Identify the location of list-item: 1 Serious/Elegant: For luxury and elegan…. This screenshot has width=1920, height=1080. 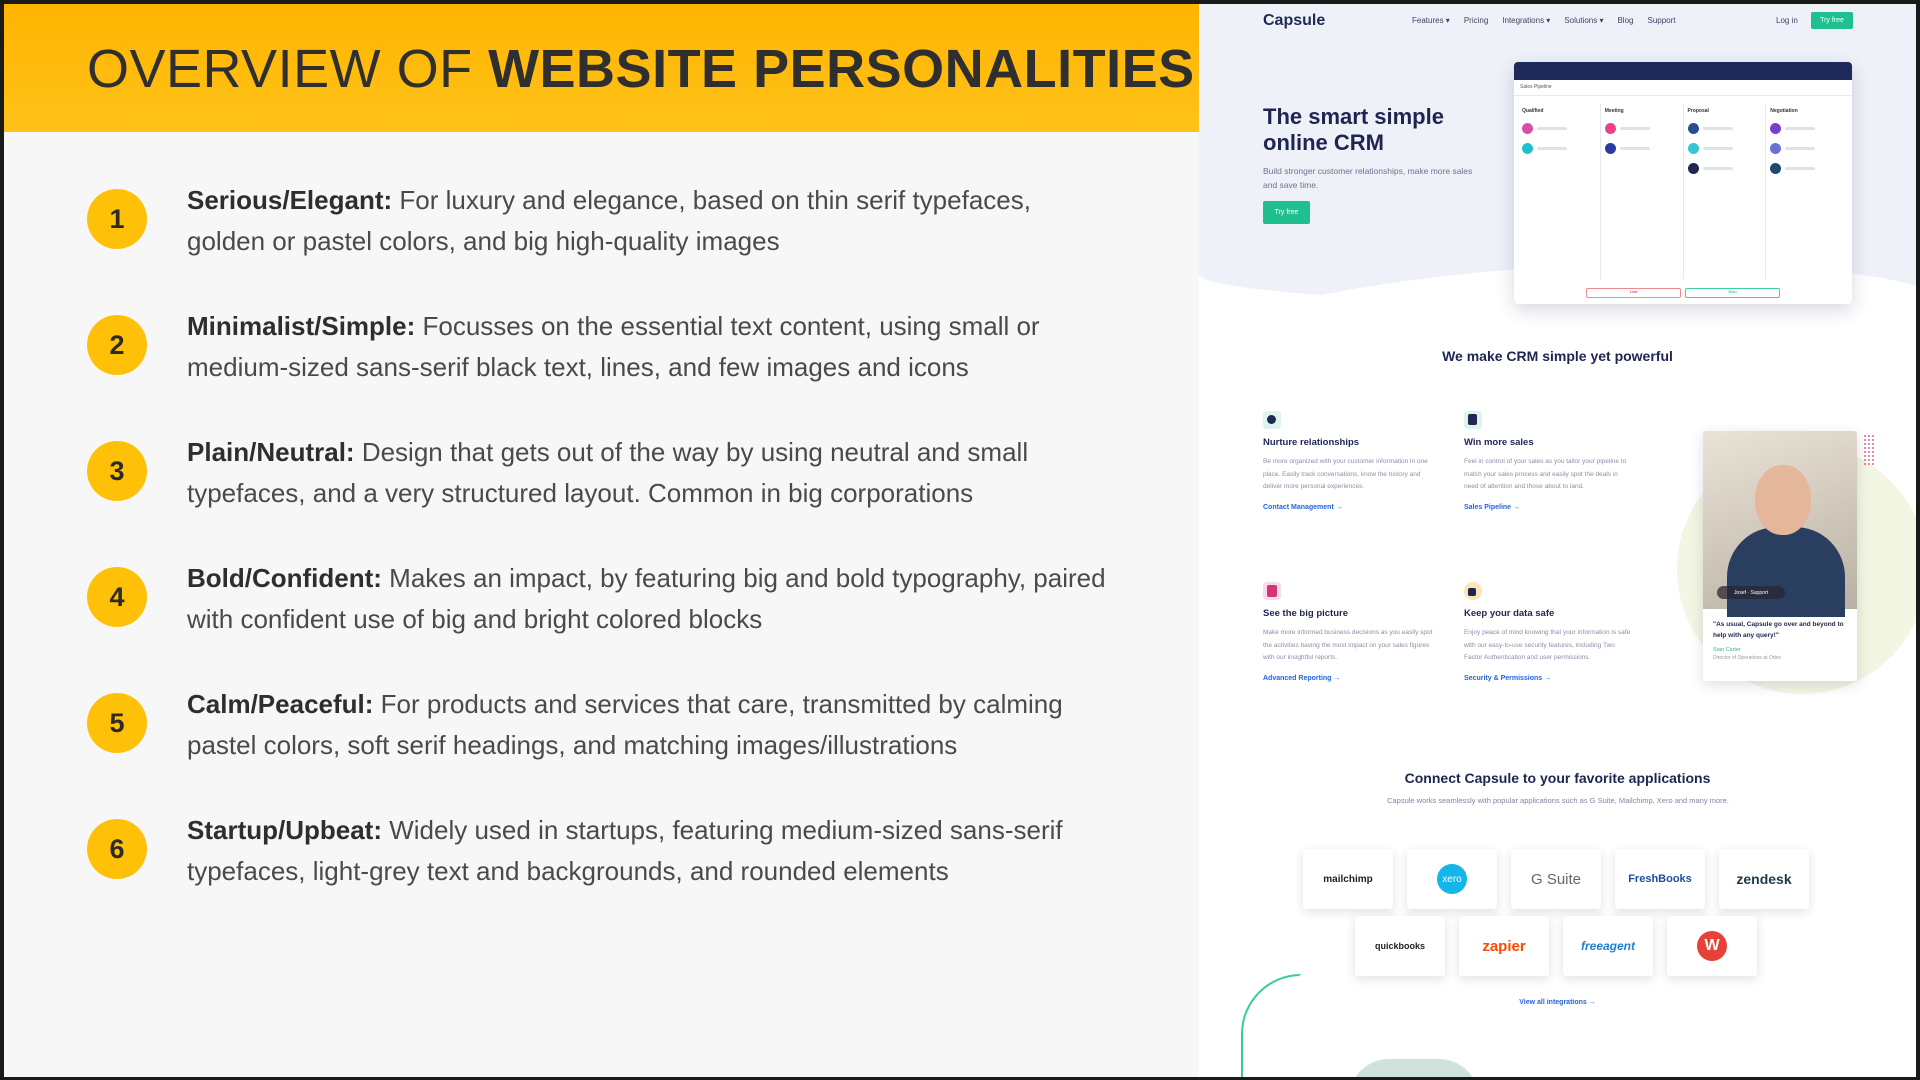
(617, 243).